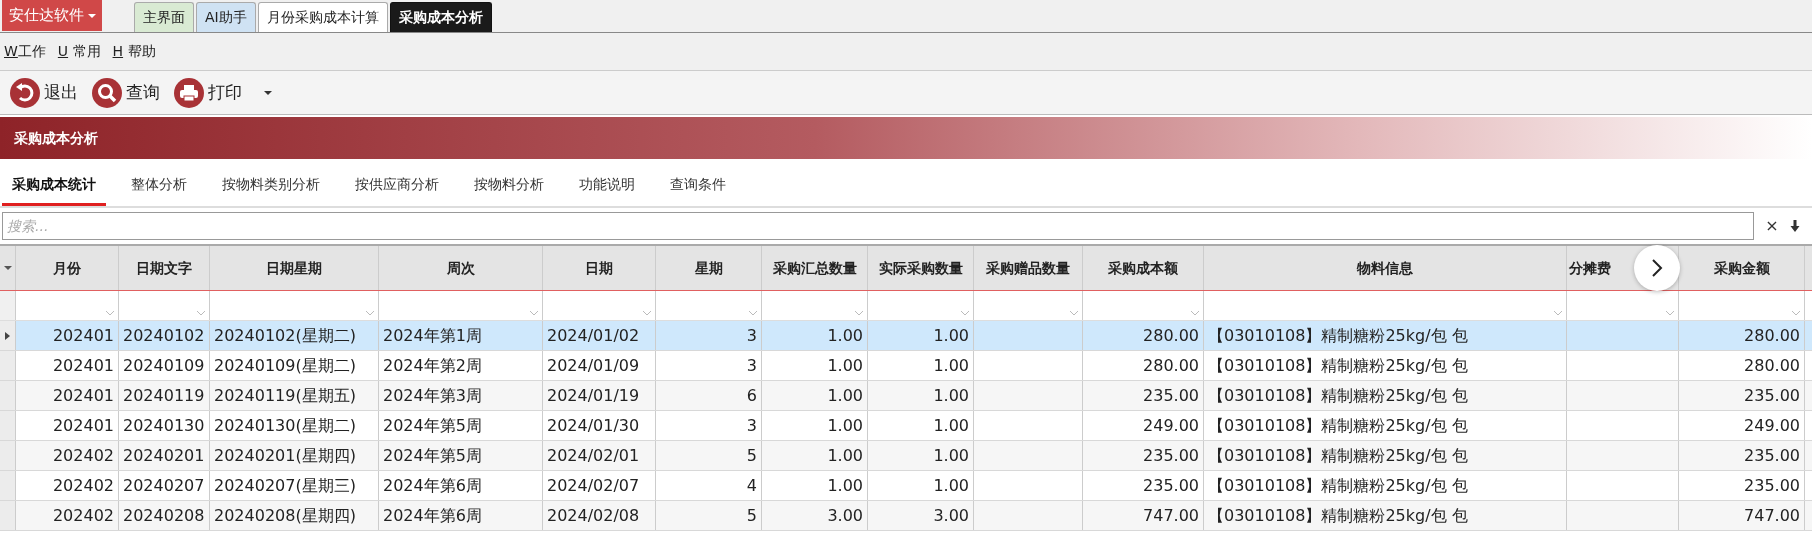 This screenshot has height=542, width=1812. Describe the element at coordinates (79, 51) in the screenshot. I see `menu-item: U 常用` at that location.